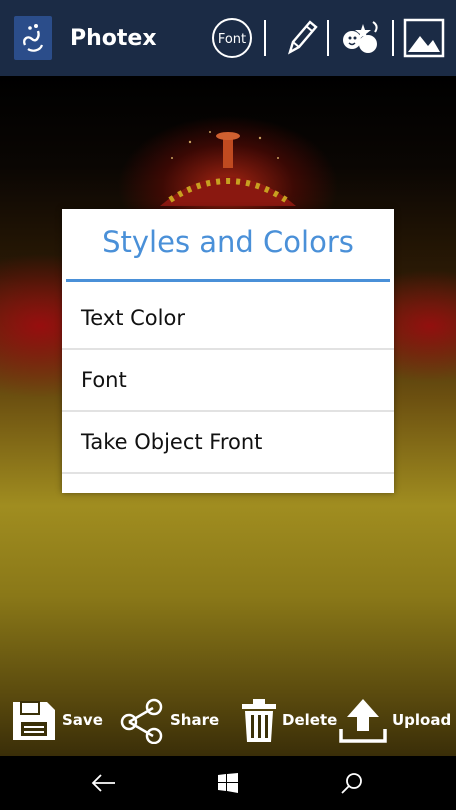 The width and height of the screenshot is (456, 810). Describe the element at coordinates (172, 442) in the screenshot. I see `menu-item-label: Take Object Front` at that location.